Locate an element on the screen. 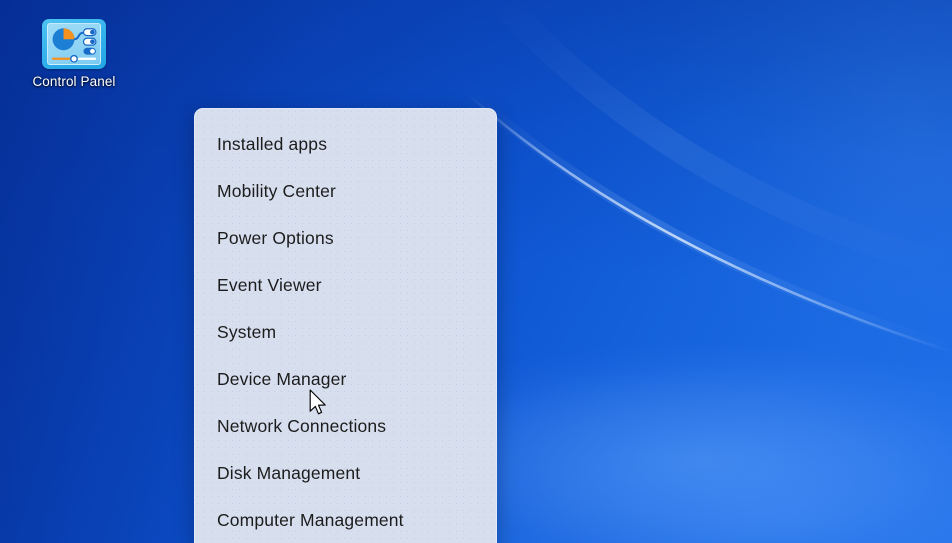 The width and height of the screenshot is (952, 543). menu-item-system: System is located at coordinates (345, 332).